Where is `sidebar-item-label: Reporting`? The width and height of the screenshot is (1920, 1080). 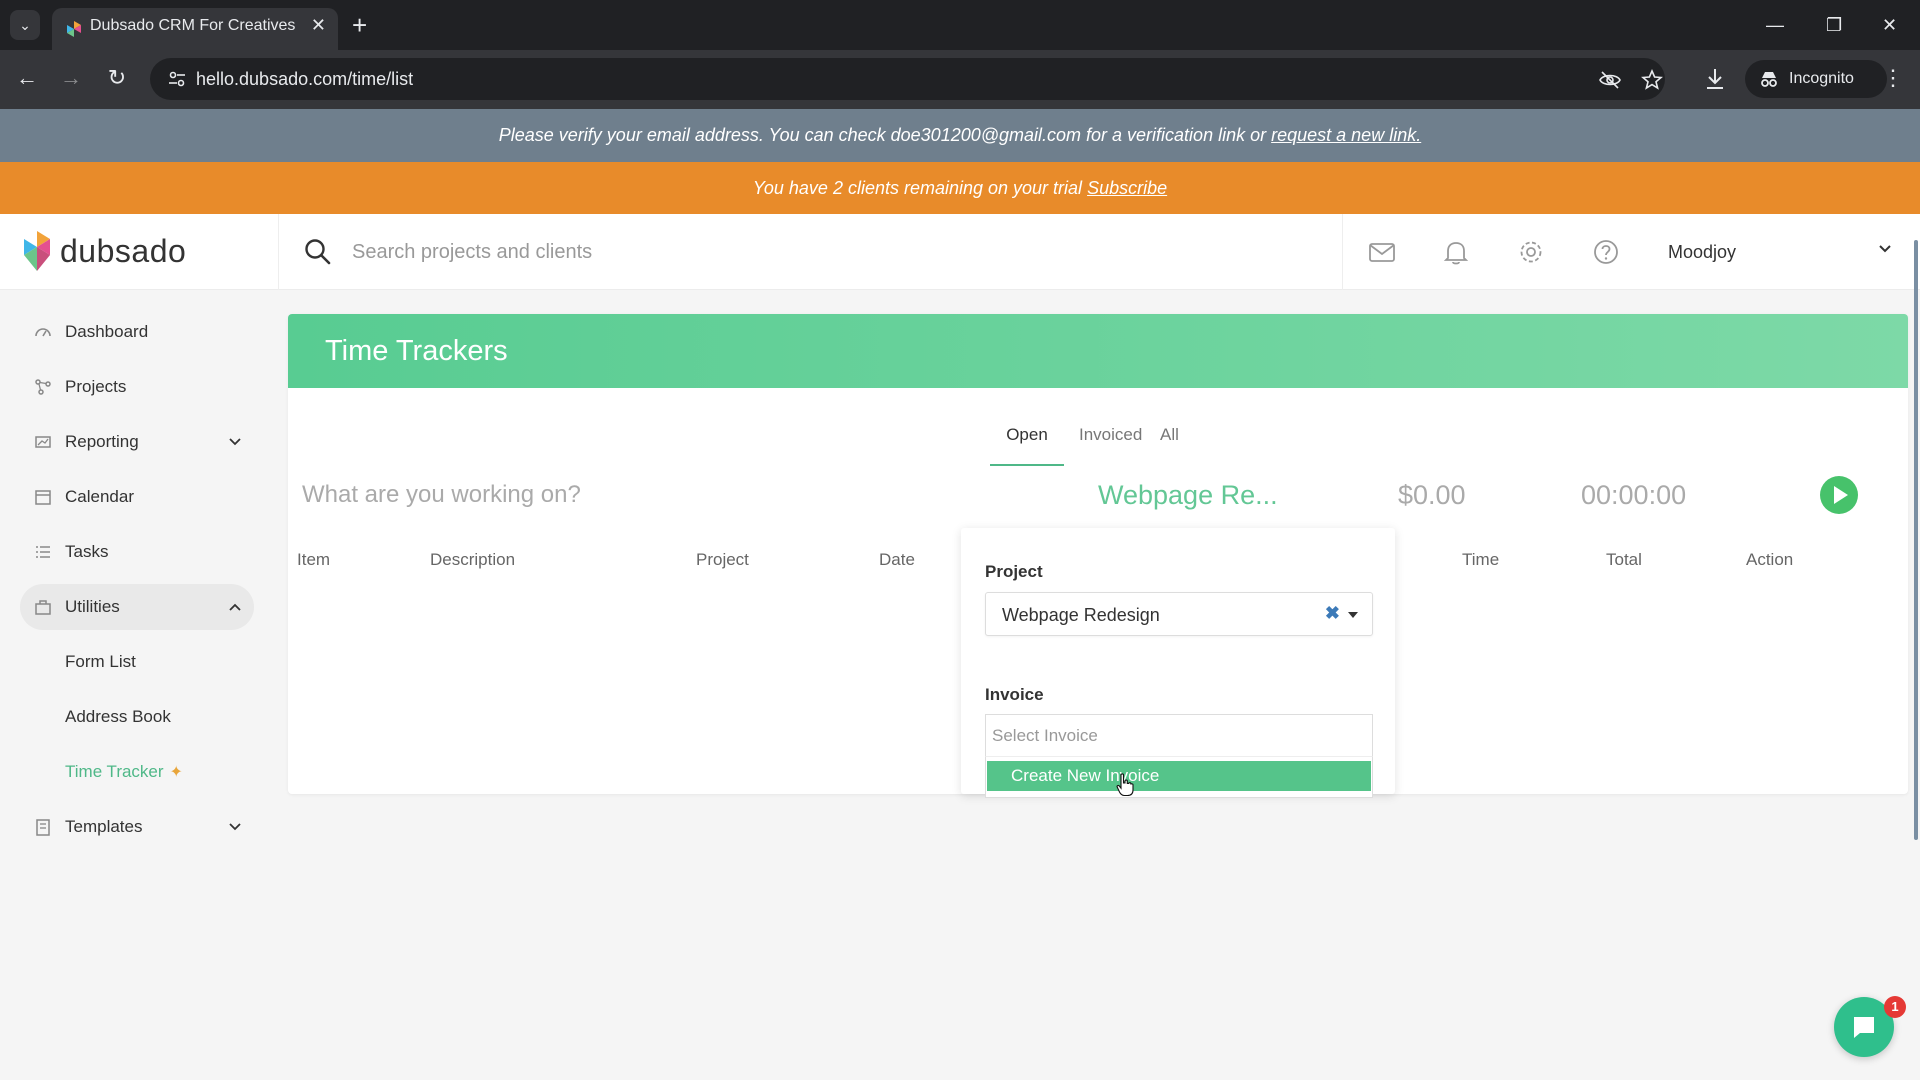 sidebar-item-label: Reporting is located at coordinates (102, 441).